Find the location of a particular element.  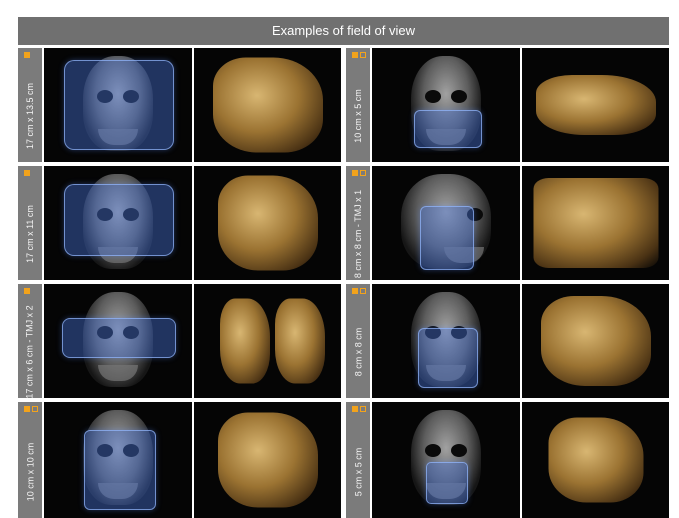

tmj-reconstruction-icon is located at coordinates (595, 223).